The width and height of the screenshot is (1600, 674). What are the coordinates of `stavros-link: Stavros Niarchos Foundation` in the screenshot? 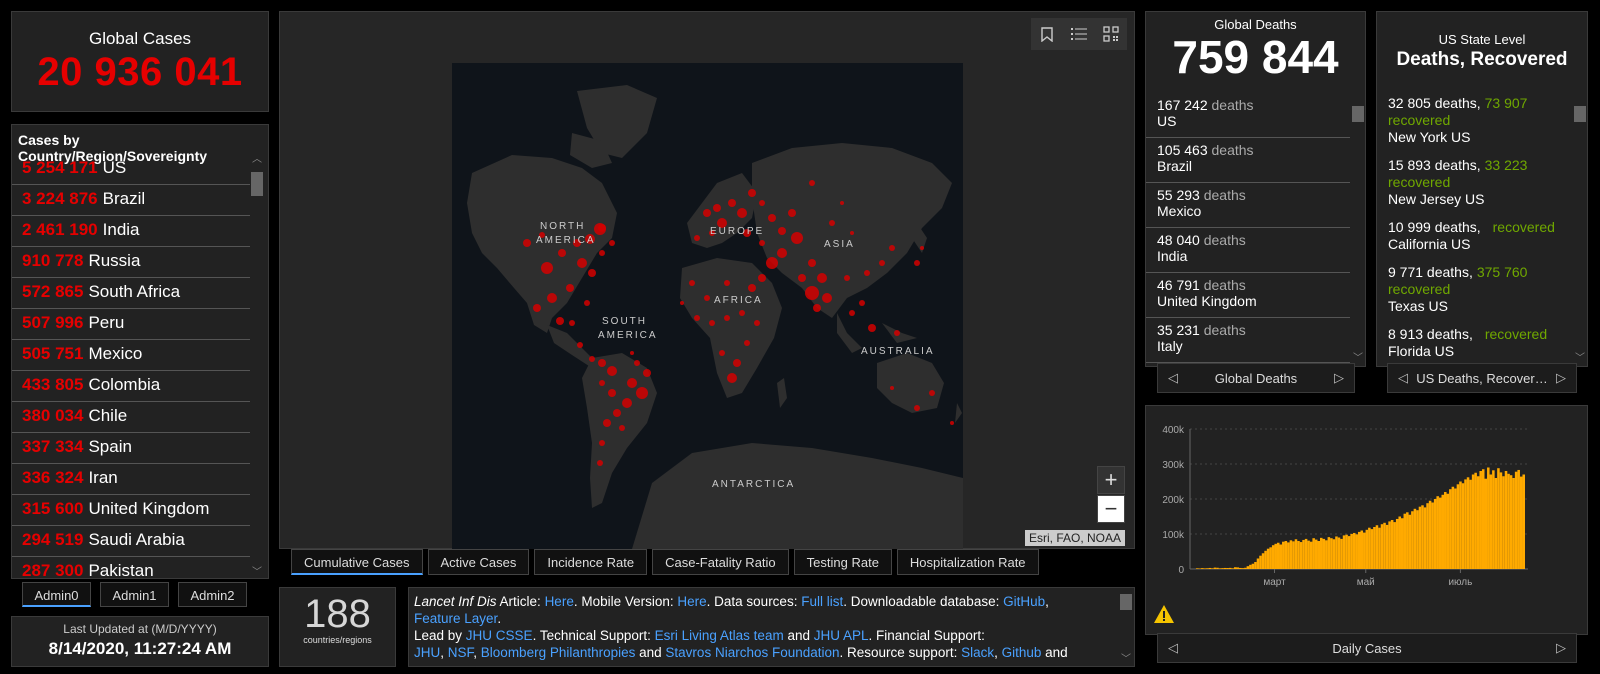 It's located at (752, 652).